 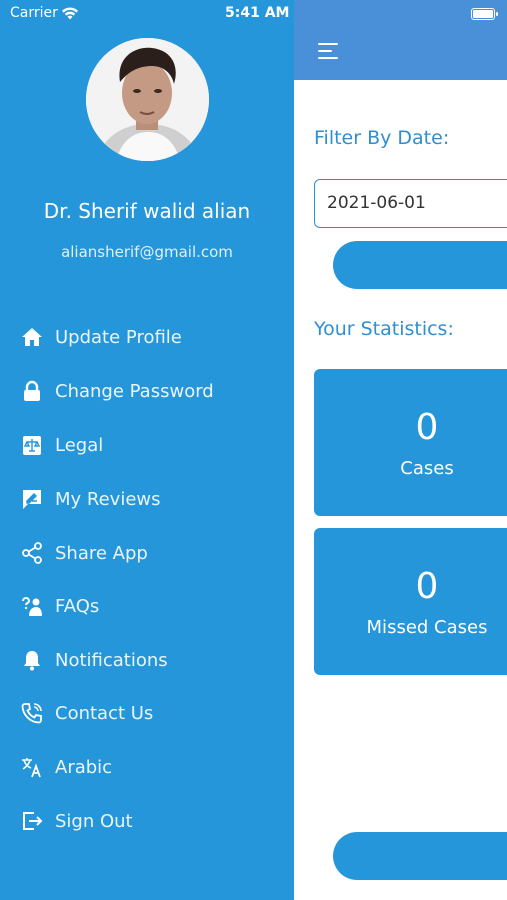 I want to click on battery-icon, so click(x=484, y=14).